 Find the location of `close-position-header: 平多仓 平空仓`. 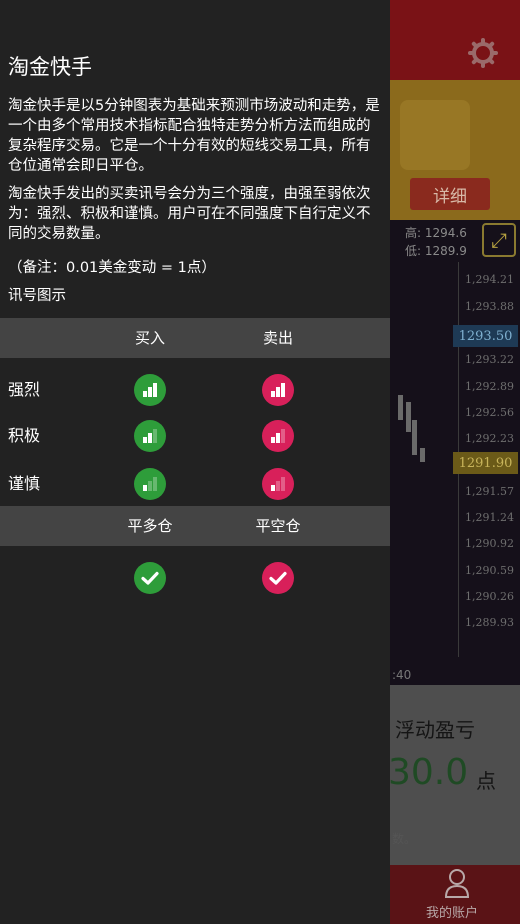

close-position-header: 平多仓 平空仓 is located at coordinates (195, 526).